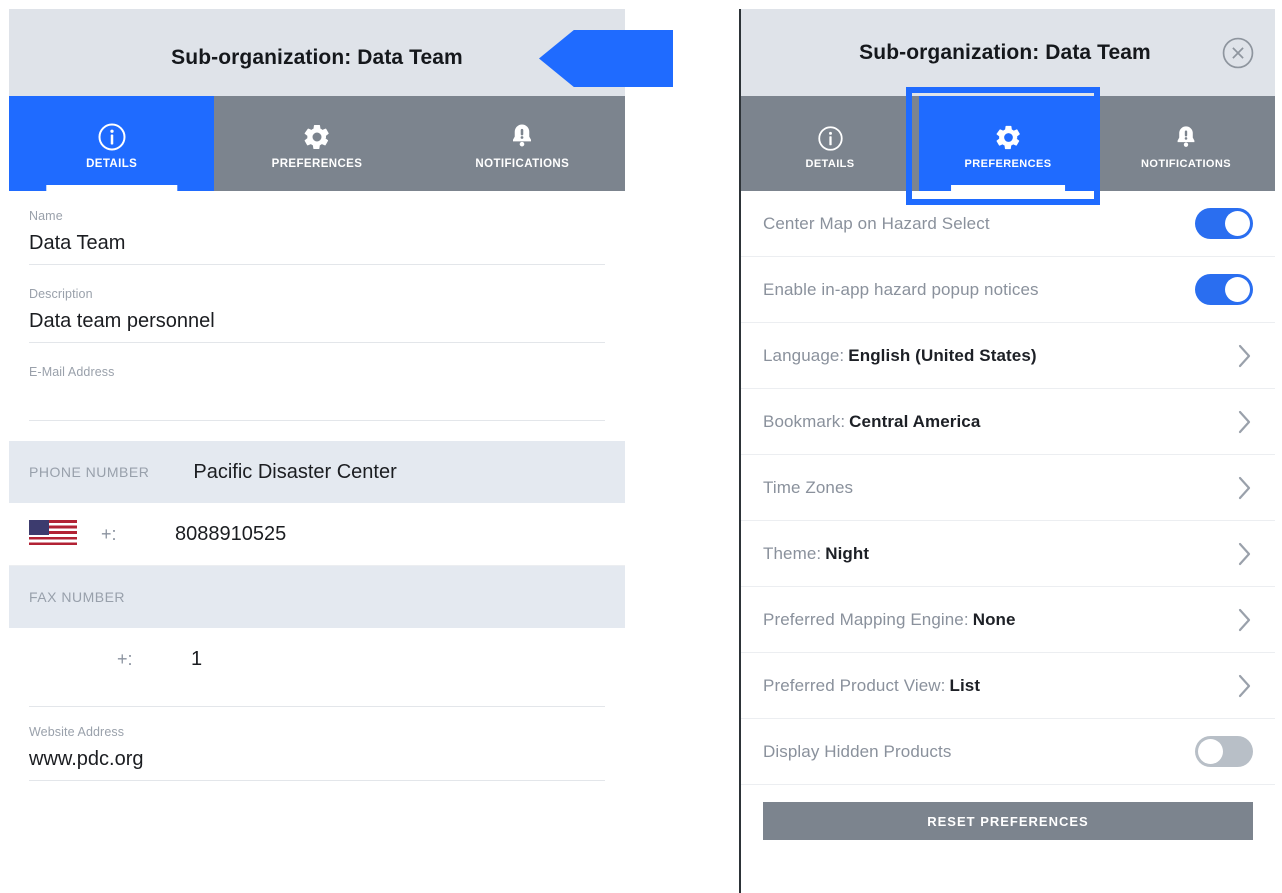 This screenshot has width=1282, height=893. What do you see at coordinates (847, 553) in the screenshot?
I see `pref-value-text: Night` at bounding box center [847, 553].